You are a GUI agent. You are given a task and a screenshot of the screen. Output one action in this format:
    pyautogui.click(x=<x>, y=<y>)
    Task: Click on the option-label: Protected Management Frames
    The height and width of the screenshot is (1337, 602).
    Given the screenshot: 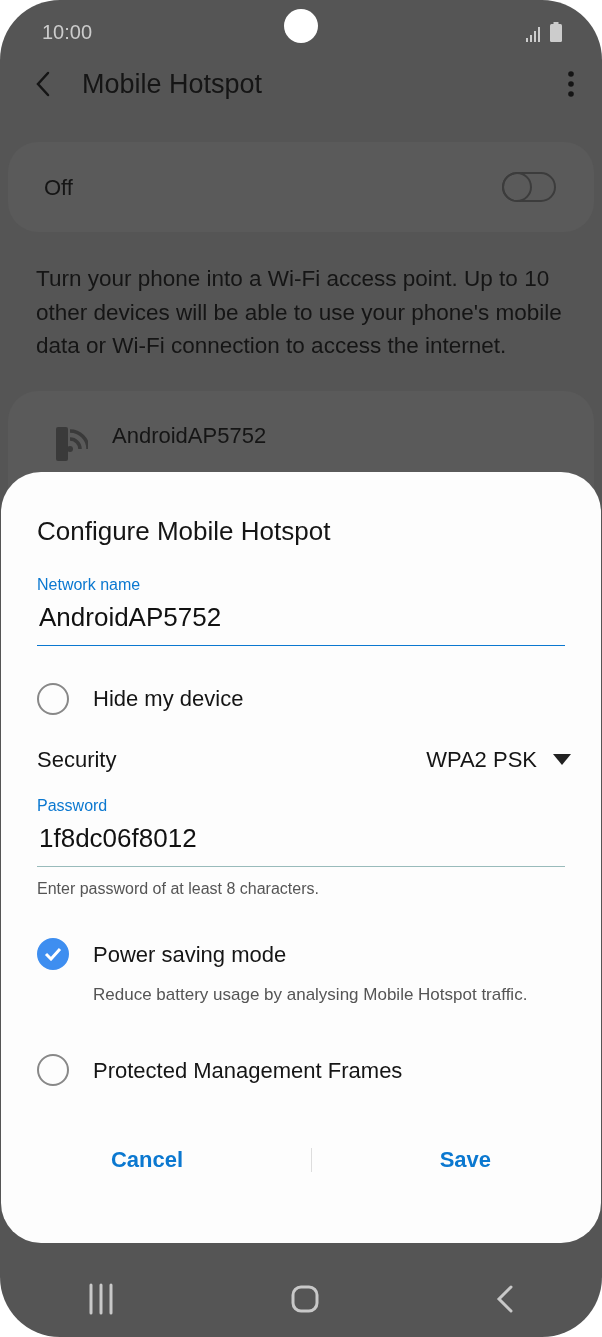 What is the action you would take?
    pyautogui.click(x=248, y=1071)
    